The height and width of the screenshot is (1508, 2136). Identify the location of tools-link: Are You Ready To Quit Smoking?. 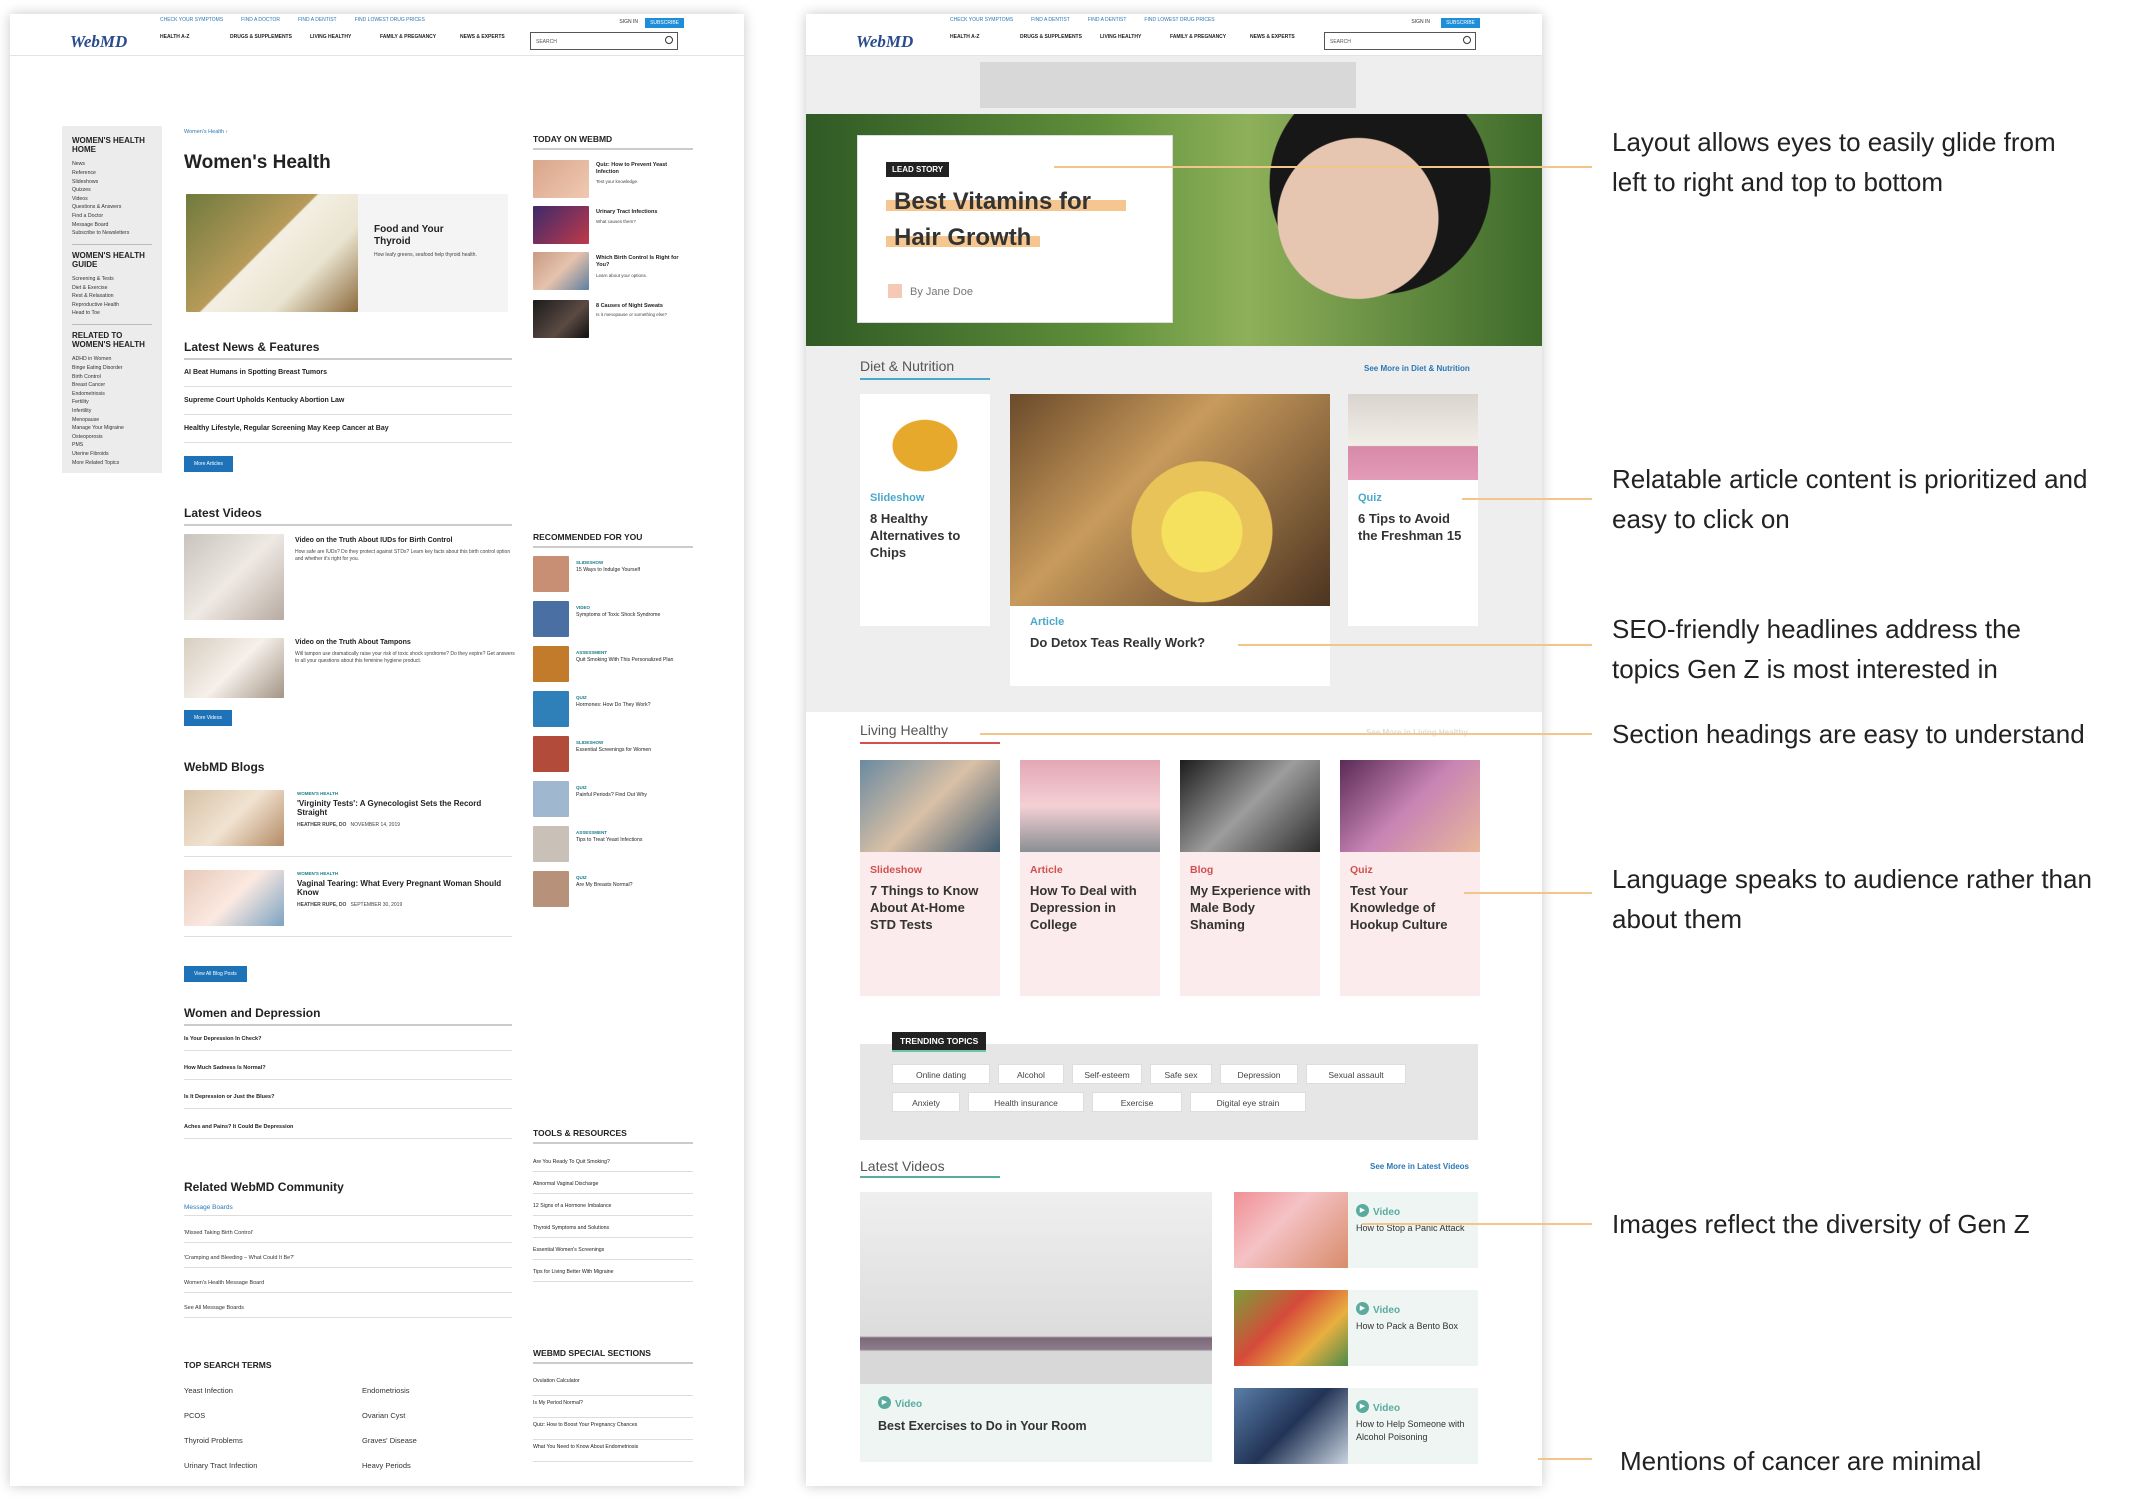
(613, 1162).